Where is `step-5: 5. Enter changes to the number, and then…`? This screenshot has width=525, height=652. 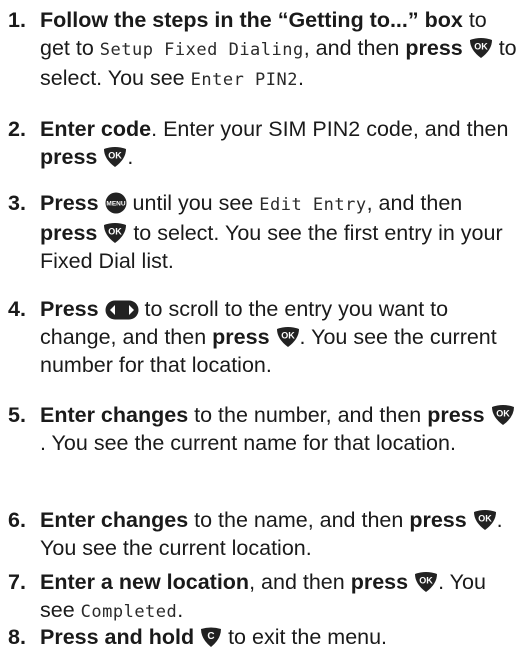
step-5: 5. Enter changes to the number, and then… is located at coordinates (260, 429).